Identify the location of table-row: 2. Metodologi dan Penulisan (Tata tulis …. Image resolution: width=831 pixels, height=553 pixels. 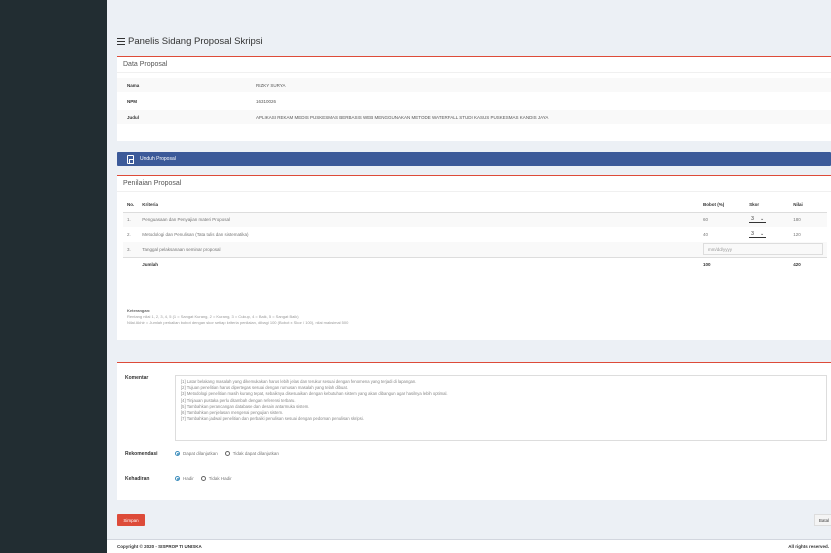
(475, 234).